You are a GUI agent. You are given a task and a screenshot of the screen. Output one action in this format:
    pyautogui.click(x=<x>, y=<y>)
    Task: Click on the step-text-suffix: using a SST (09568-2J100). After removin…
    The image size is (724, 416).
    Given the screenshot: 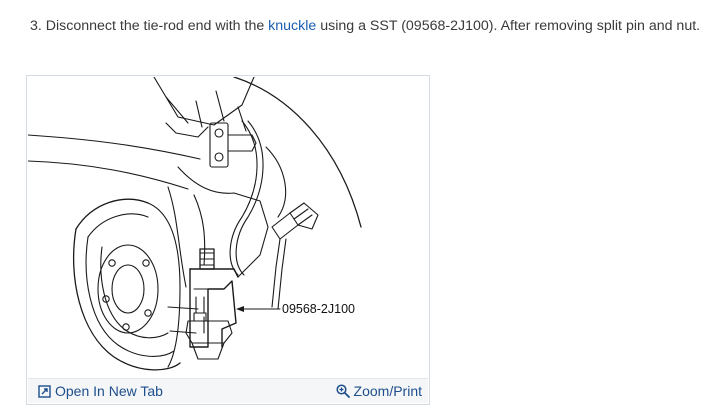 What is the action you would take?
    pyautogui.click(x=508, y=26)
    